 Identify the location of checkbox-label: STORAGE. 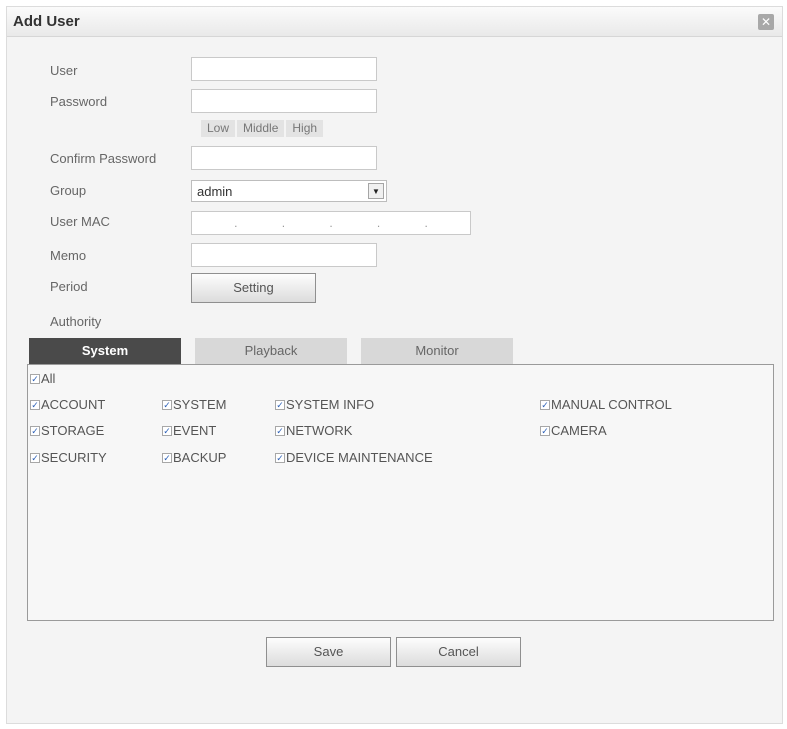
(73, 430).